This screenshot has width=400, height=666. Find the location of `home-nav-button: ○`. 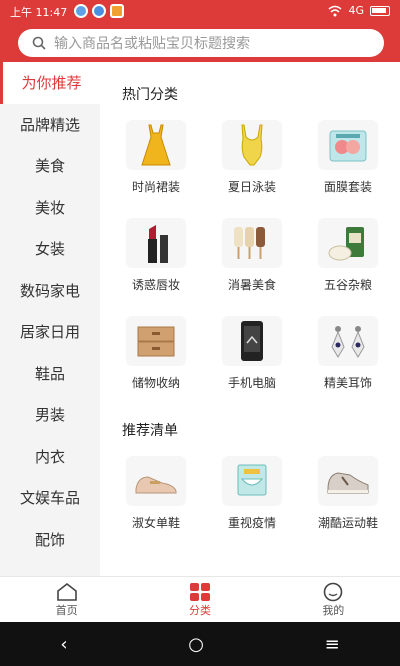

home-nav-button: ○ is located at coordinates (196, 644).